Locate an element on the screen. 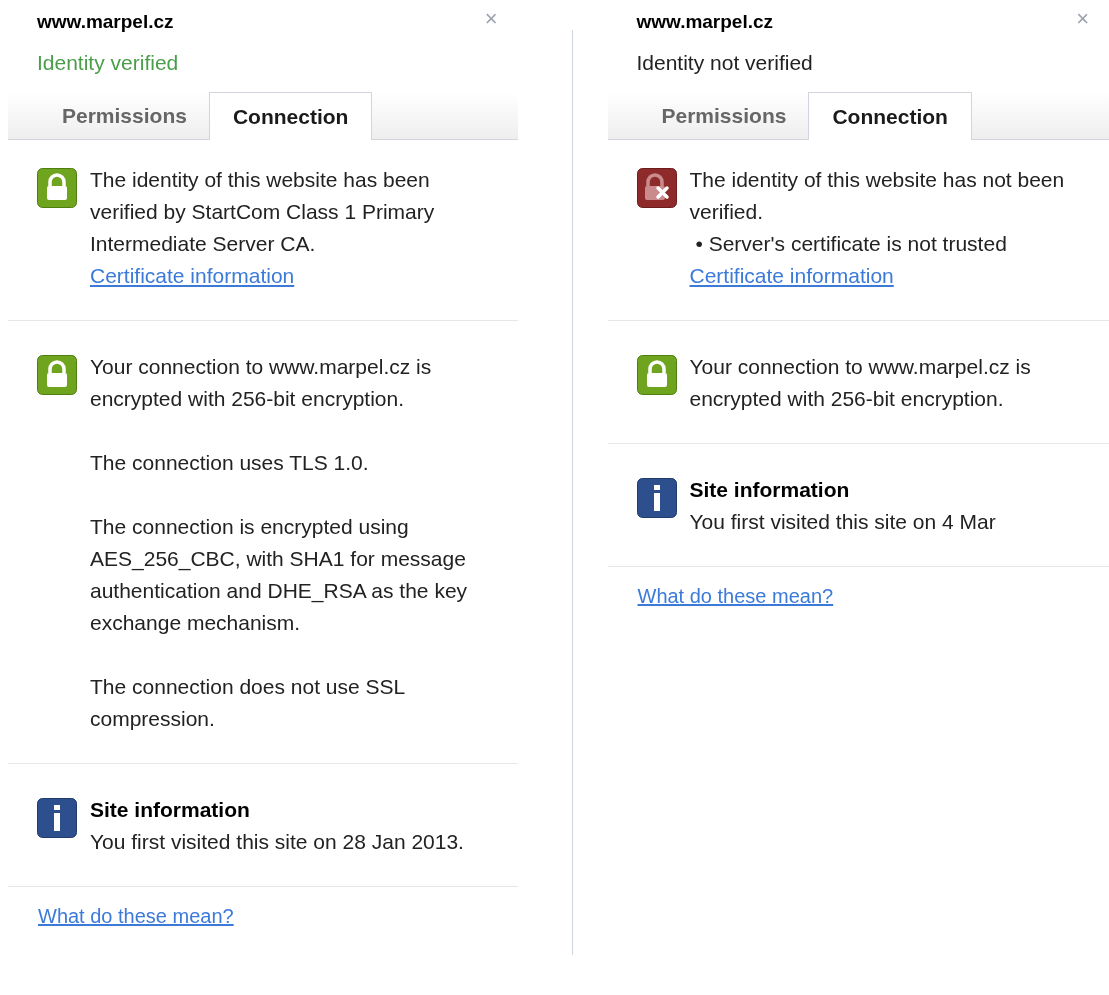 This screenshot has width=1109, height=995. section-text: • Server's certificate is not trusted is located at coordinates (851, 244).